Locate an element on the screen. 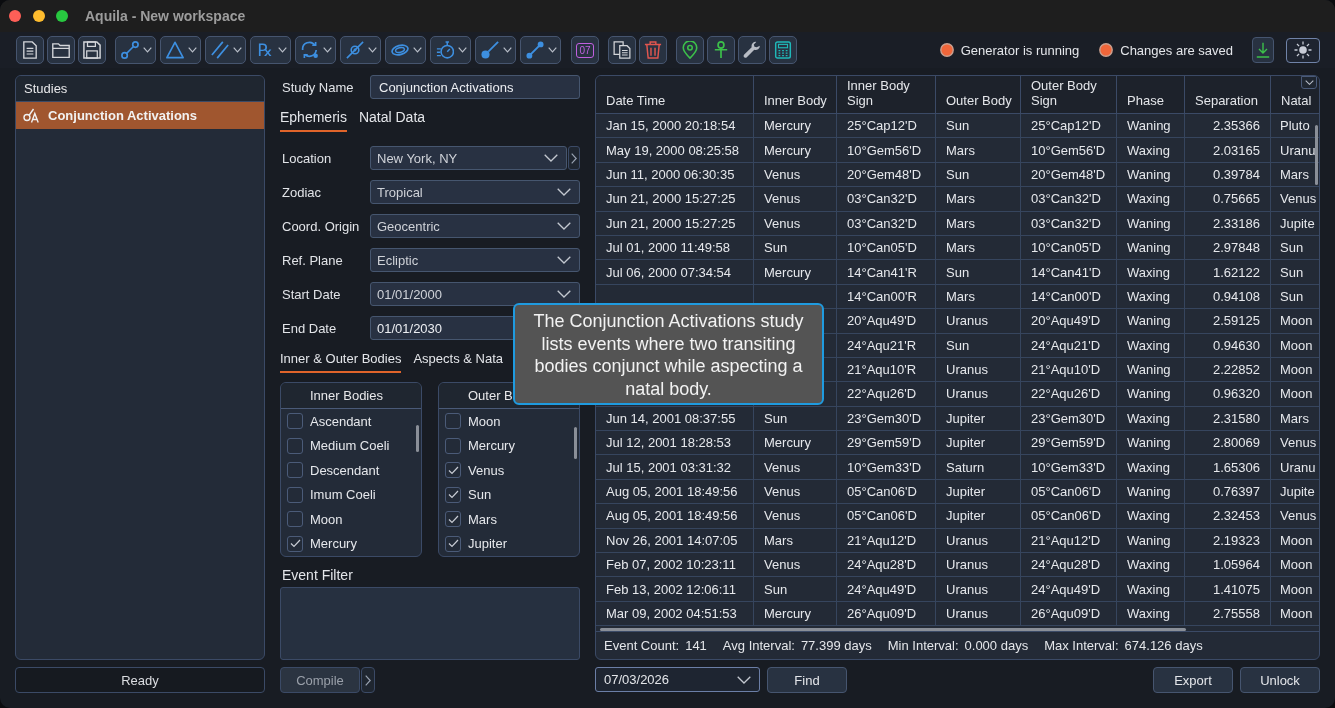 The width and height of the screenshot is (1335, 708). table-cell: 2.75558 is located at coordinates (1228, 613).